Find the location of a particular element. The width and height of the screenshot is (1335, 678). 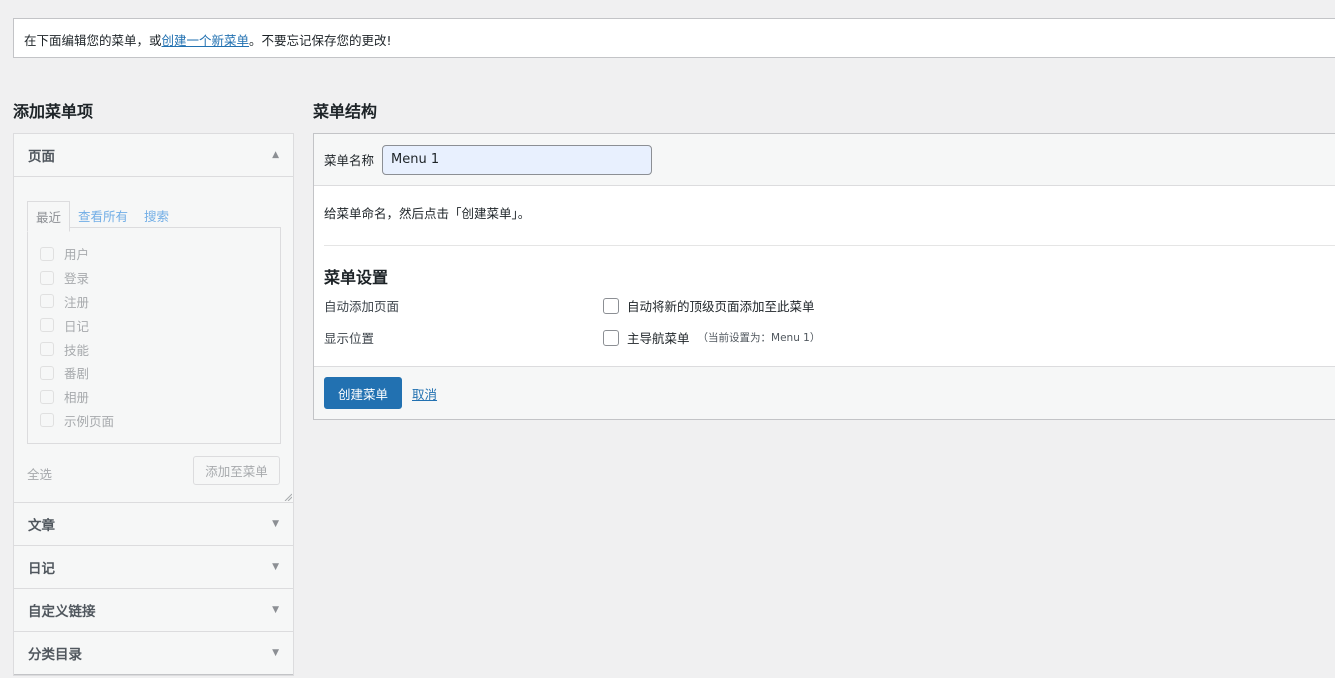

menu-name-bar: 菜单名称 is located at coordinates (824, 160).